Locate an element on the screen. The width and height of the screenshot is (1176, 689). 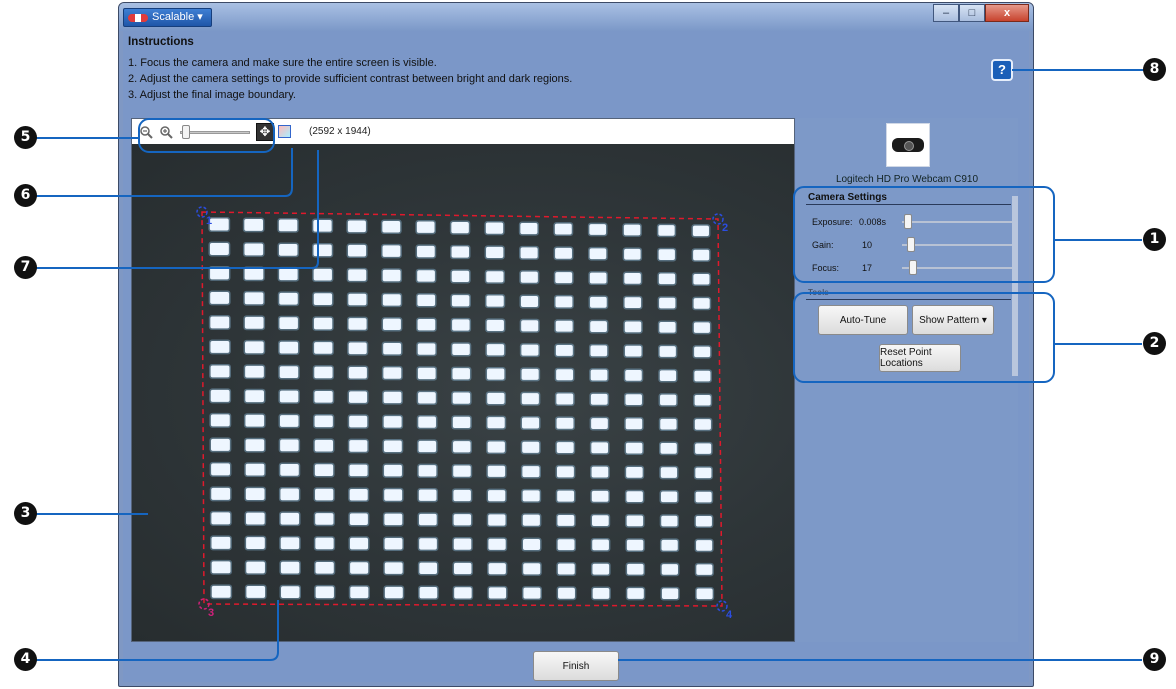
callout-2-frame is located at coordinates (924, 337).